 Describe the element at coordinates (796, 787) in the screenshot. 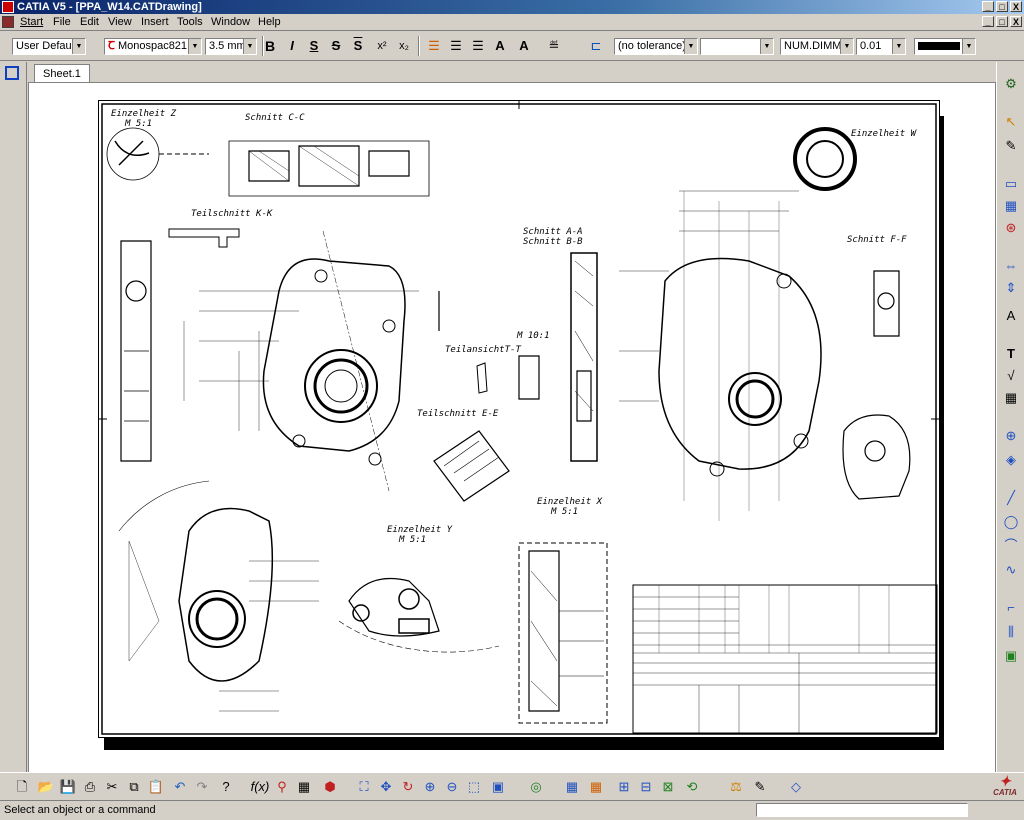

I see `3d-view-icon: ◇` at that location.